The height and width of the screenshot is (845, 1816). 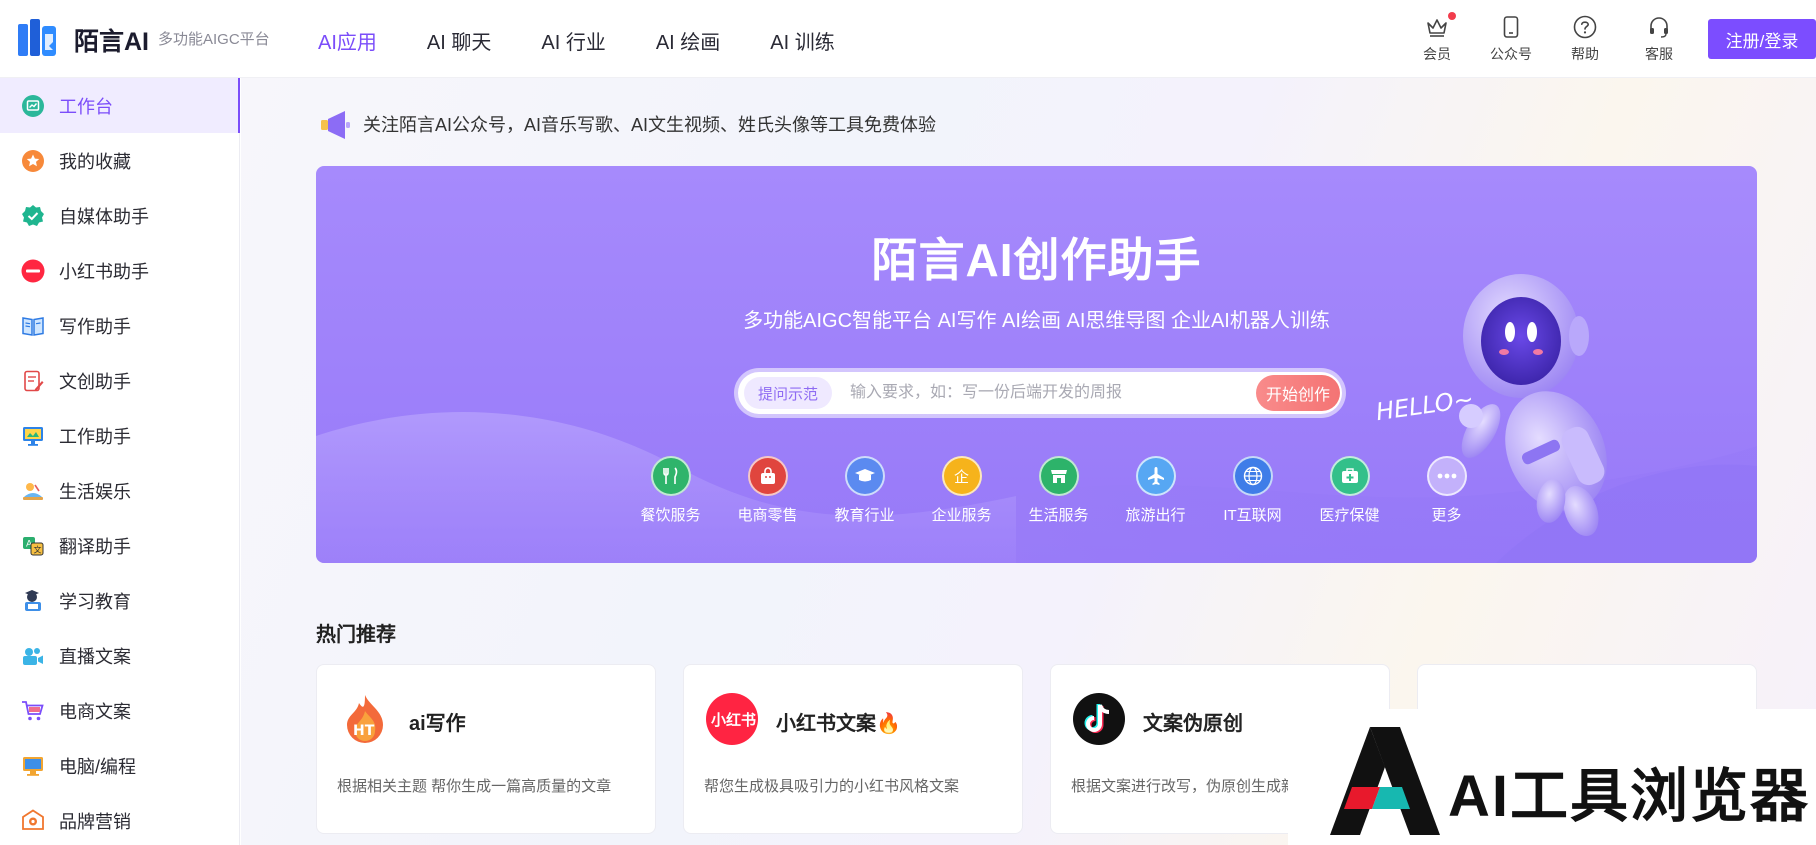 I want to click on category-catering: 餐饮服务, so click(x=670, y=490).